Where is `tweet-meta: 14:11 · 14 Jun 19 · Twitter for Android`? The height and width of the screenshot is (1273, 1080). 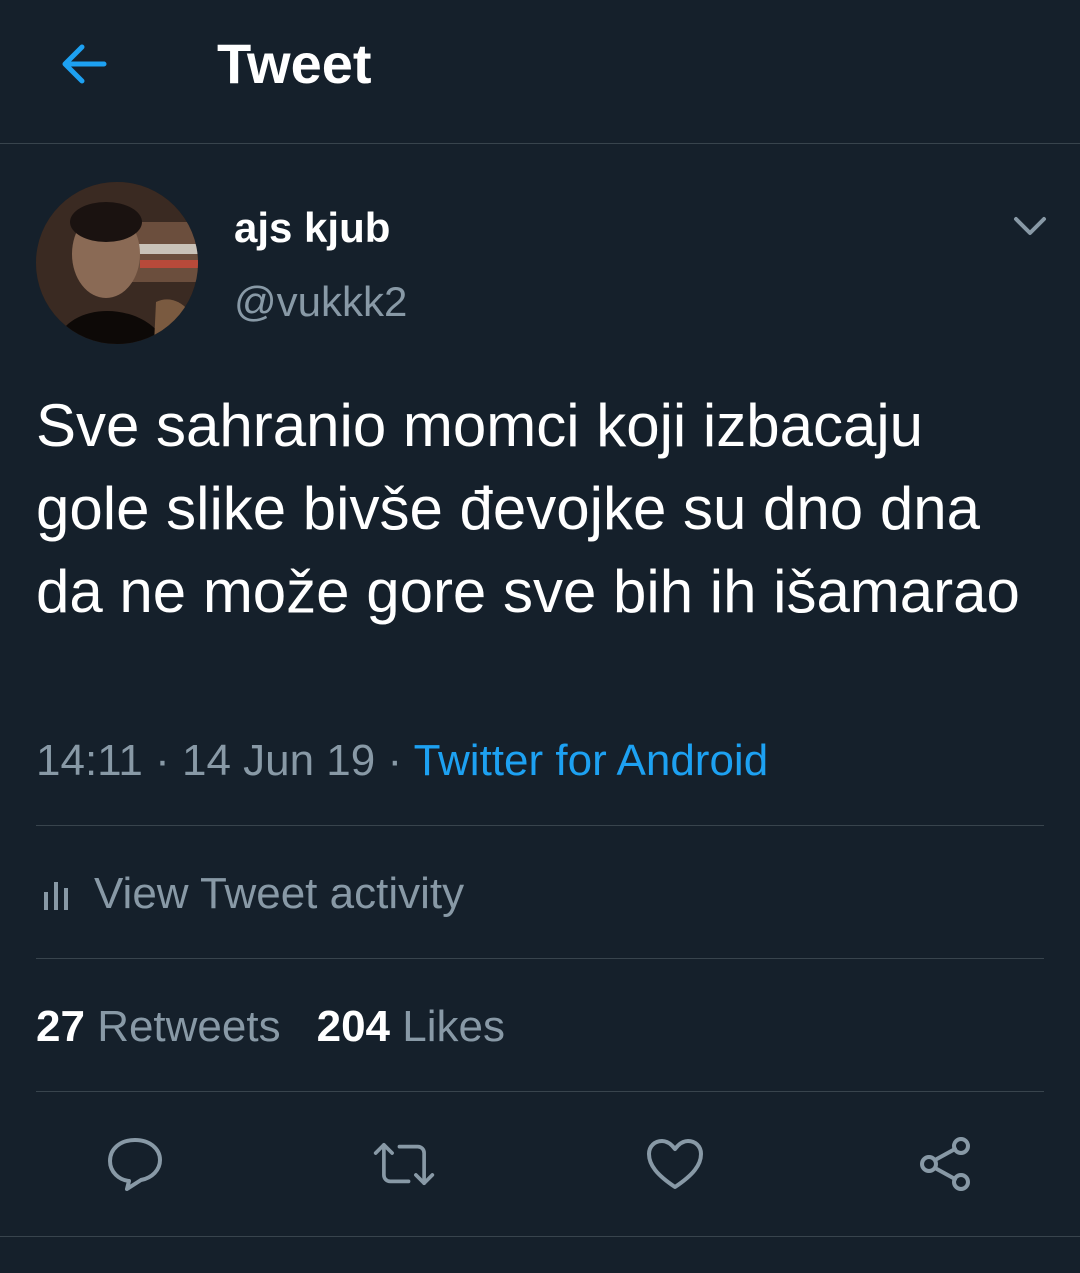 tweet-meta: 14:11 · 14 Jun 19 · Twitter for Android is located at coordinates (402, 761).